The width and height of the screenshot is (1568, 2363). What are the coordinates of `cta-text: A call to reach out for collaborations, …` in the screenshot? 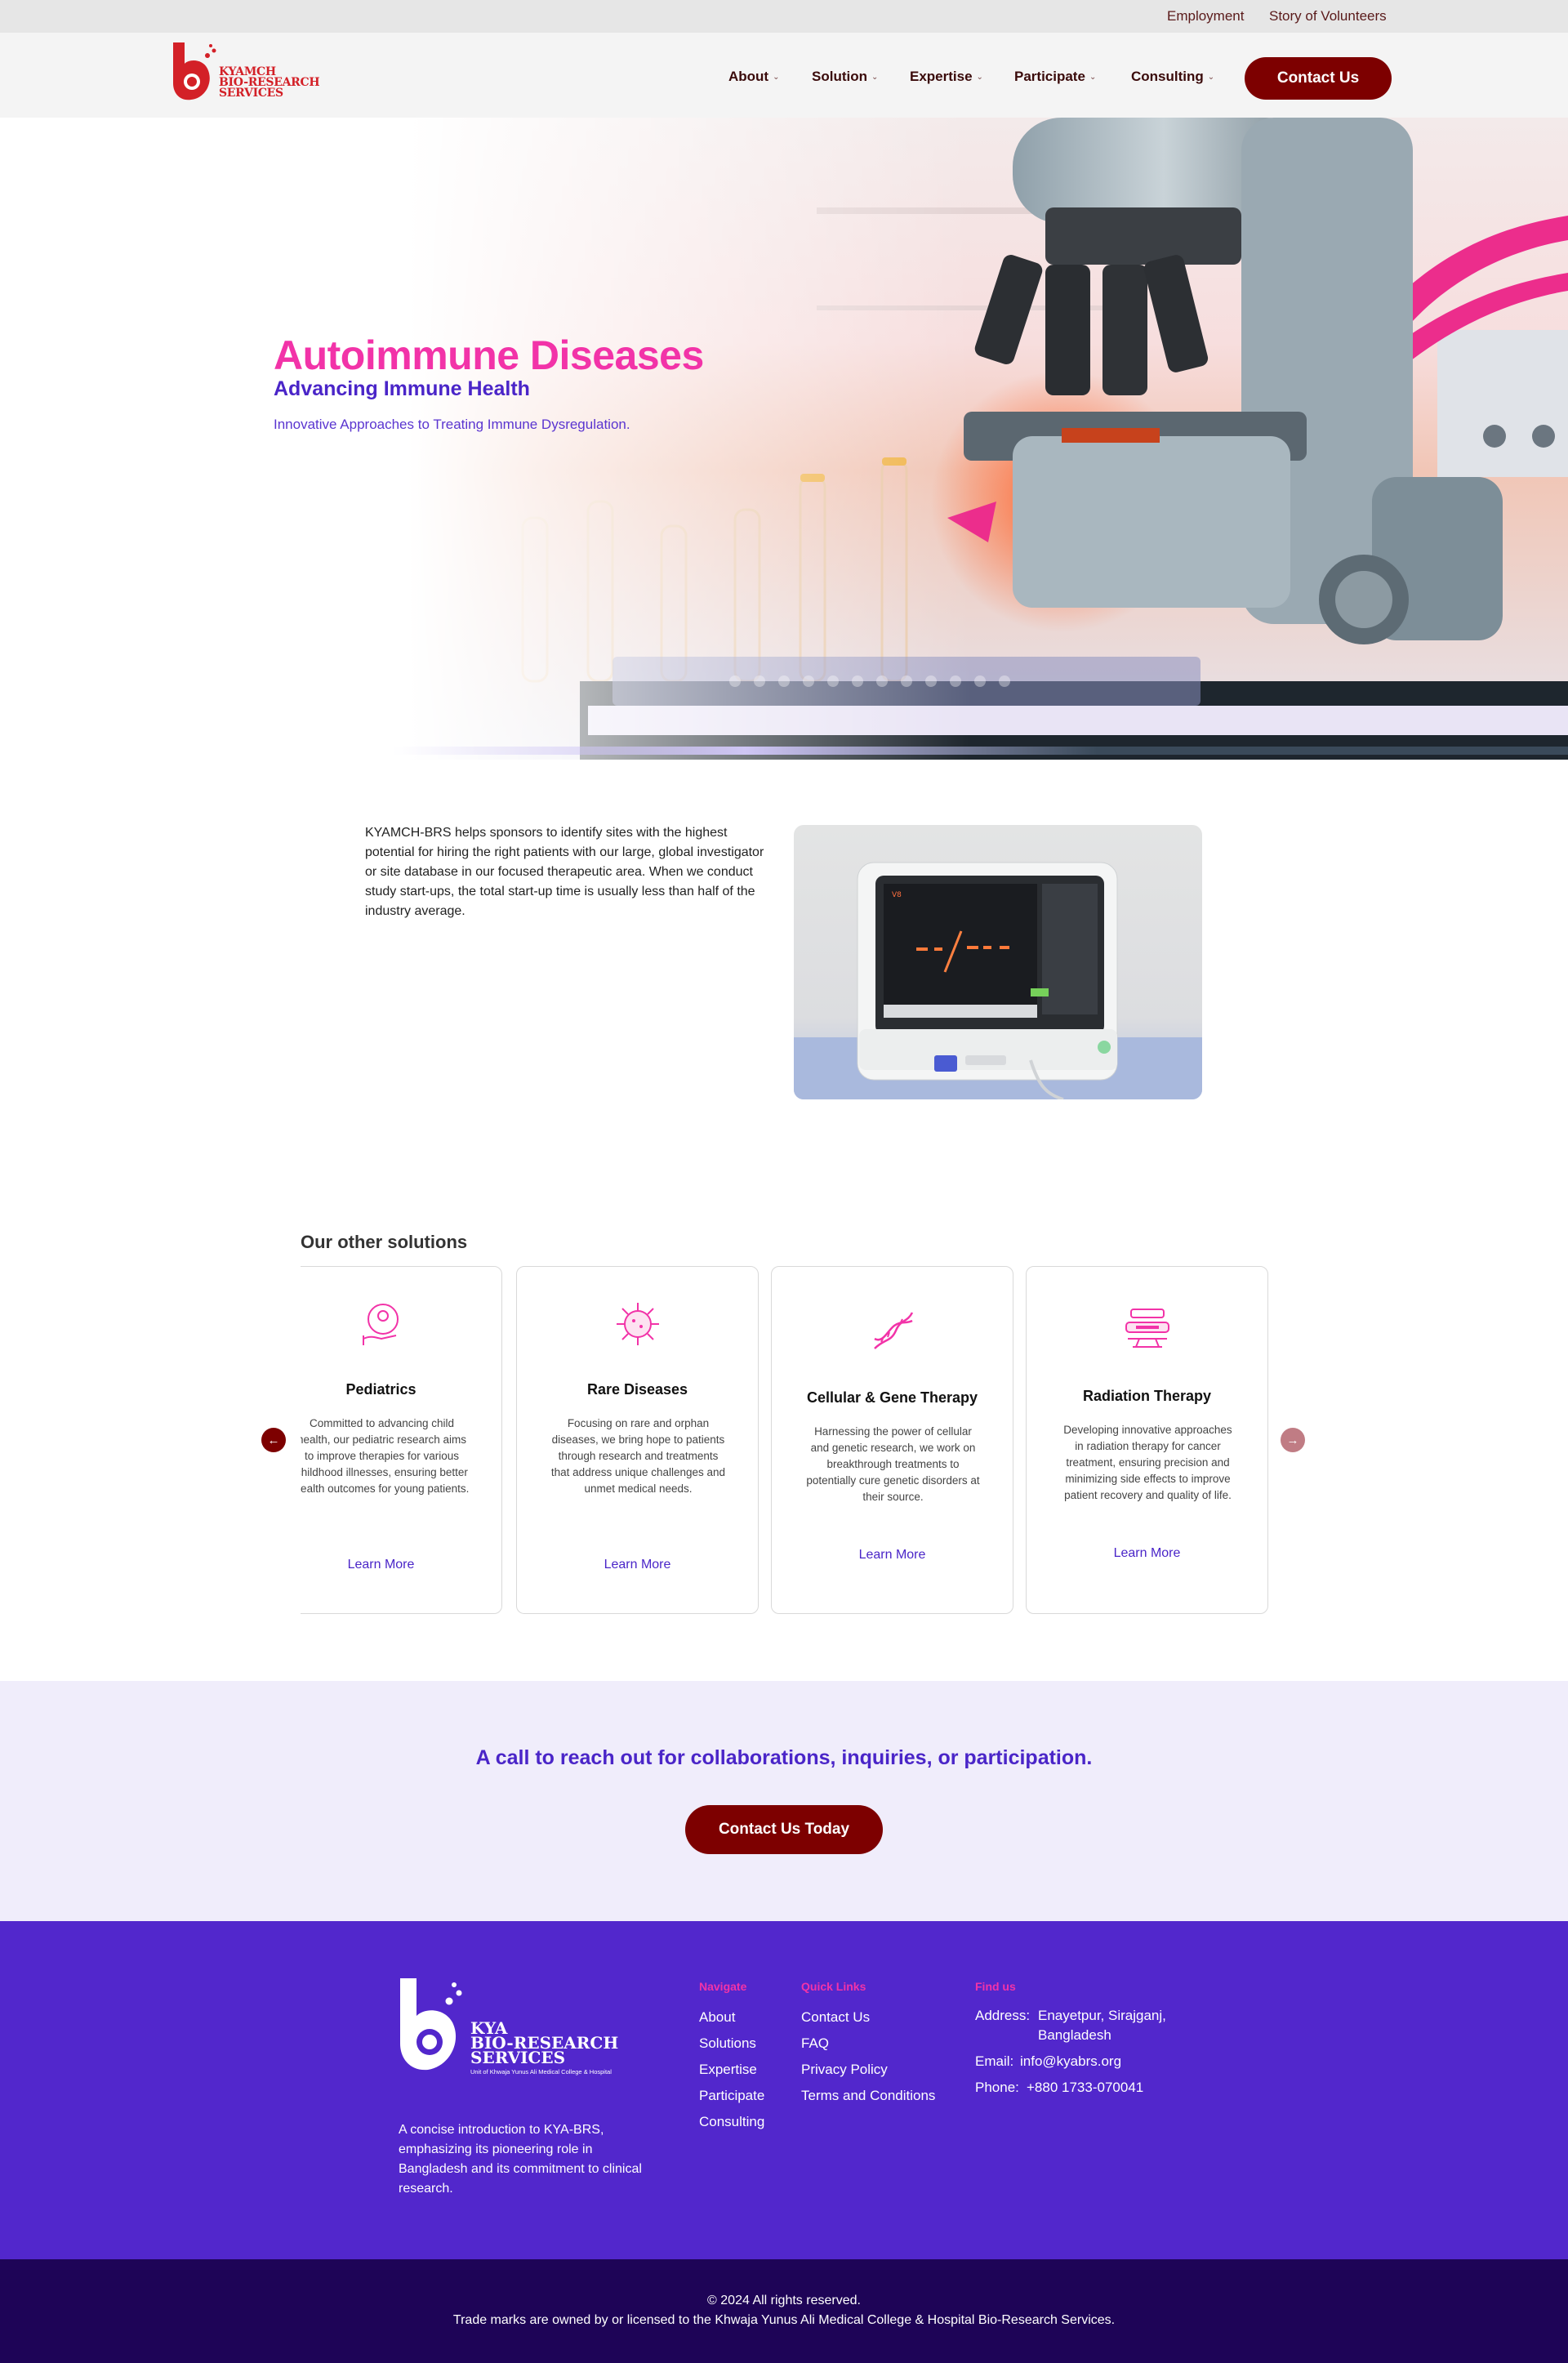 It's located at (784, 1758).